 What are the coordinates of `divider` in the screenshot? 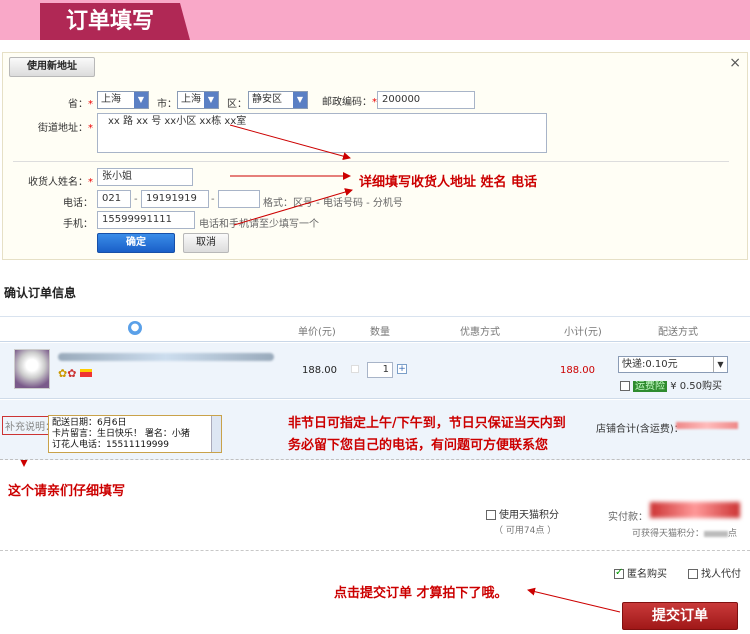 It's located at (375, 550).